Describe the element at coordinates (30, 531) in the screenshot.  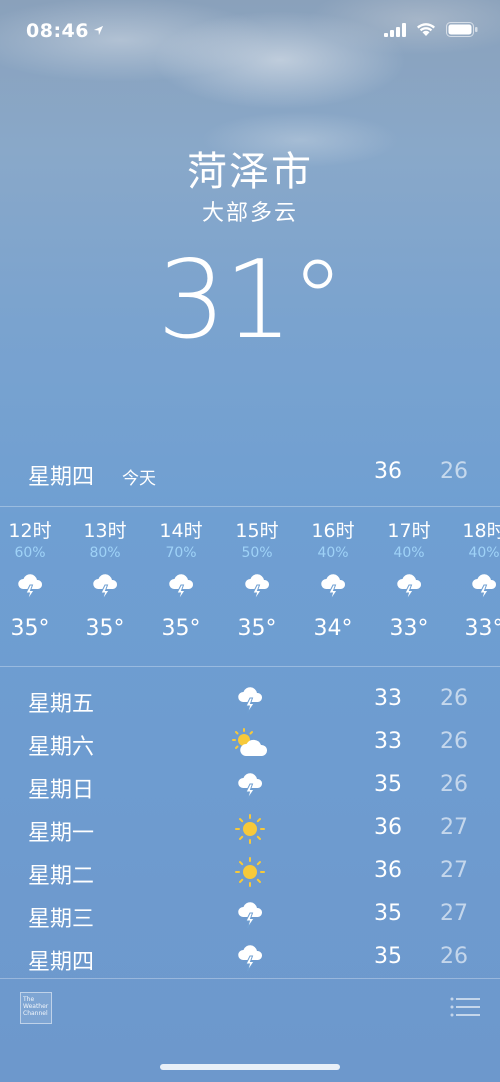
I see `hour-time: 12时` at that location.